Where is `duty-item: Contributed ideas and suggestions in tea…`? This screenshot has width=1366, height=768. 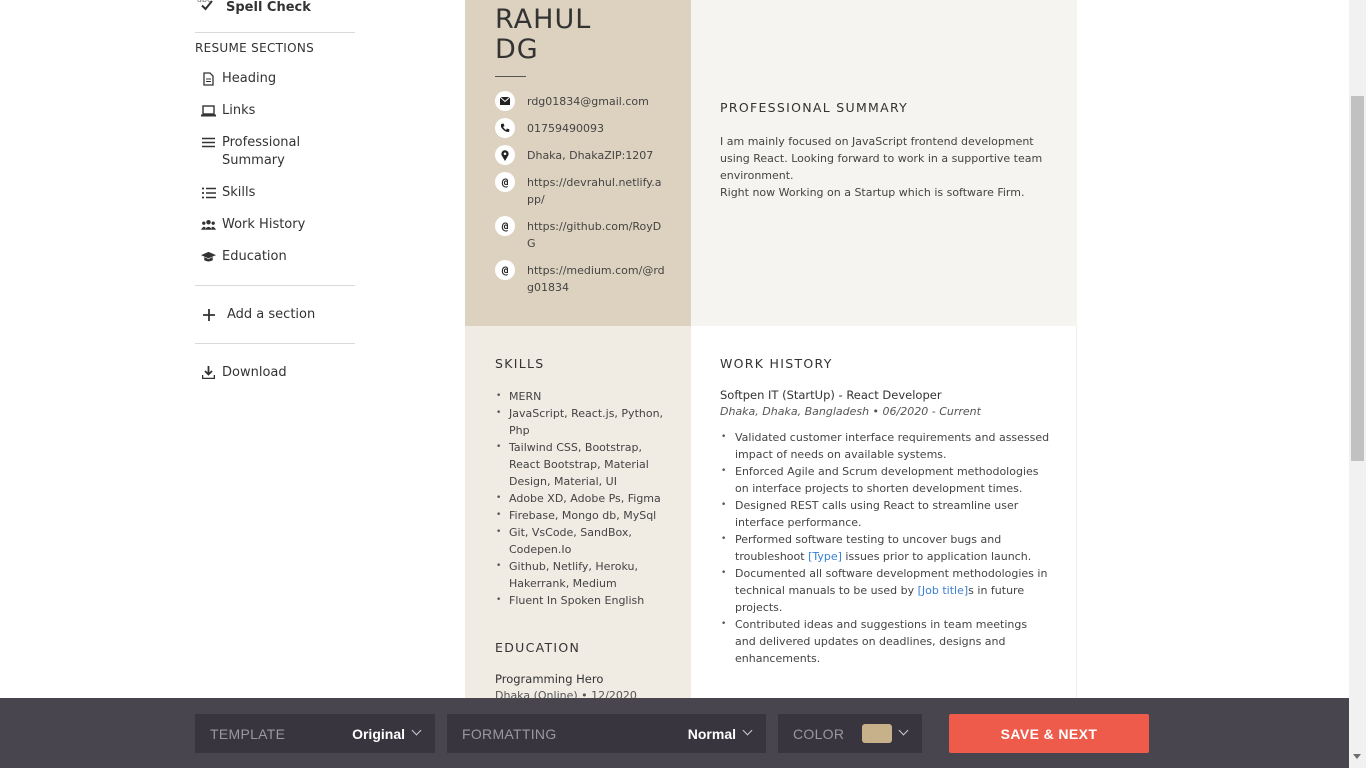
duty-item: Contributed ideas and suggestions in tea… is located at coordinates (885, 641).